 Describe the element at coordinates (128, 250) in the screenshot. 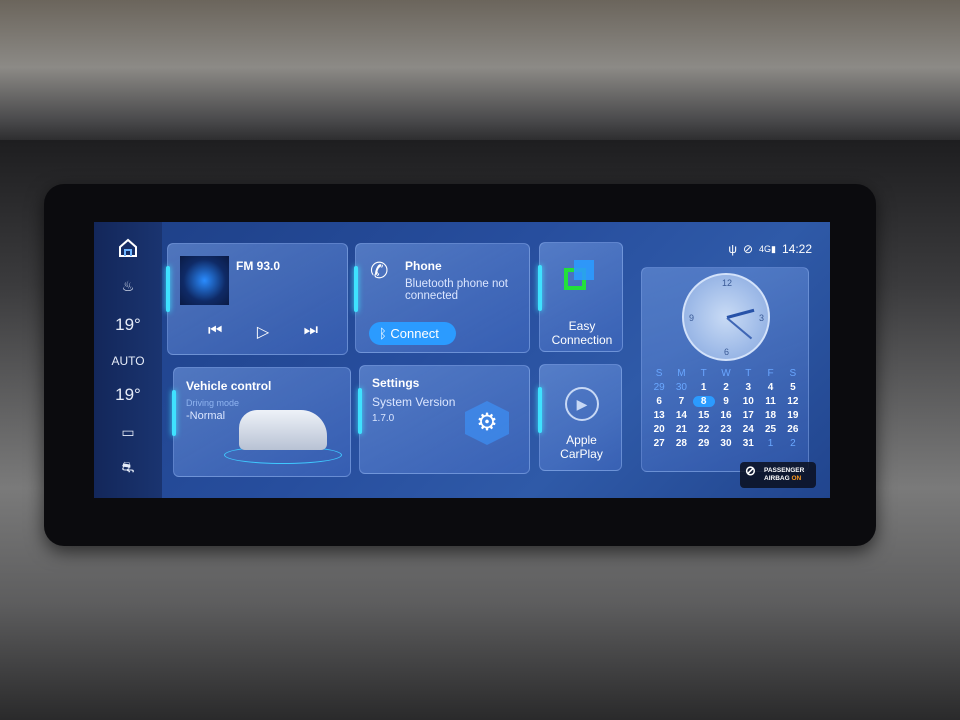

I see `home-icon` at that location.